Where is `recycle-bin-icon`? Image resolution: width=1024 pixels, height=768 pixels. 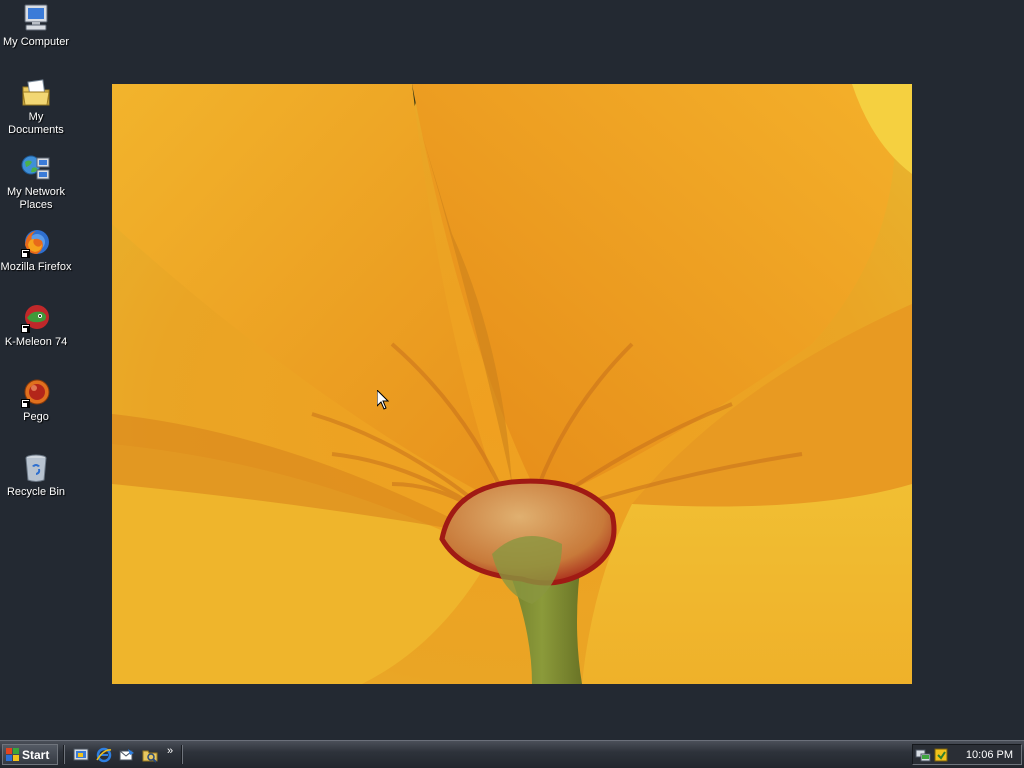
recycle-bin-icon is located at coordinates (36, 468).